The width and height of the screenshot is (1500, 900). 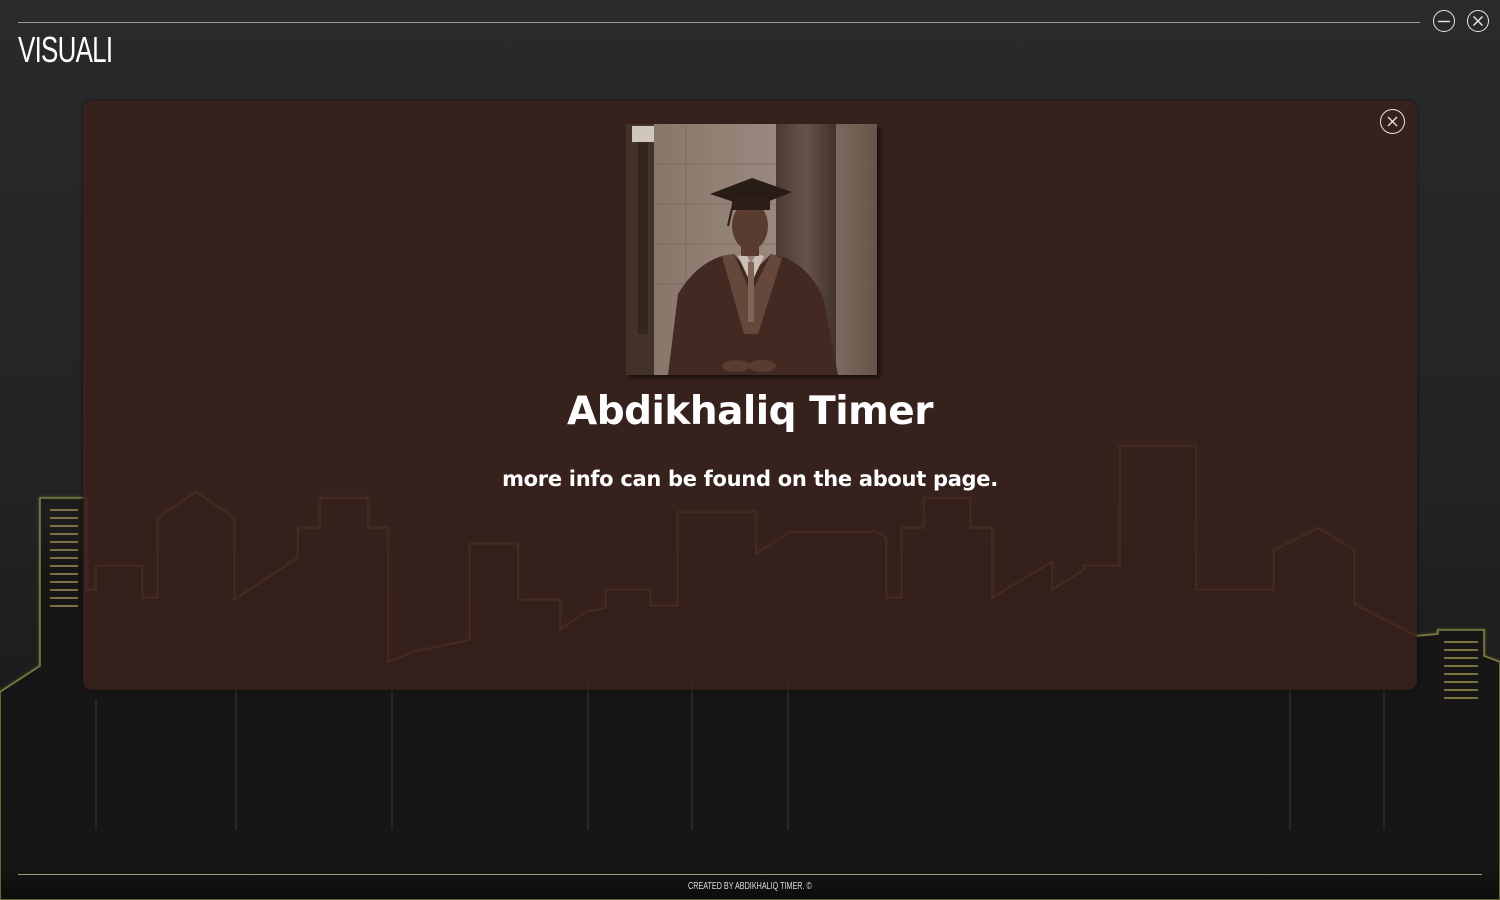 What do you see at coordinates (750, 874) in the screenshot?
I see `footer-divider` at bounding box center [750, 874].